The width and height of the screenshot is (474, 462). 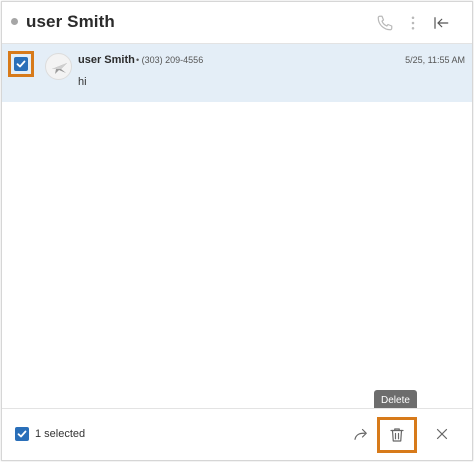 What do you see at coordinates (397, 435) in the screenshot?
I see `trash-icon` at bounding box center [397, 435].